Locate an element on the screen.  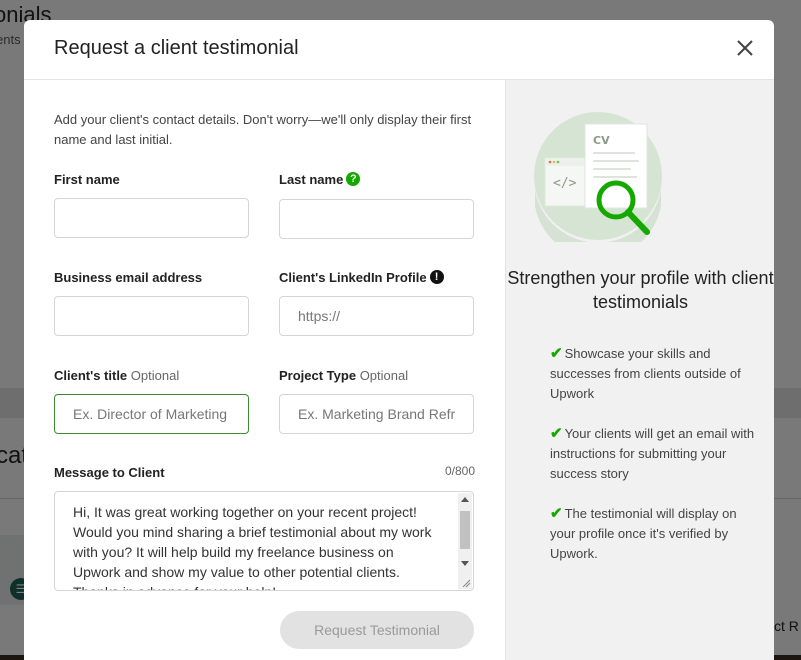
message-label: Message to Client is located at coordinates (109, 472).